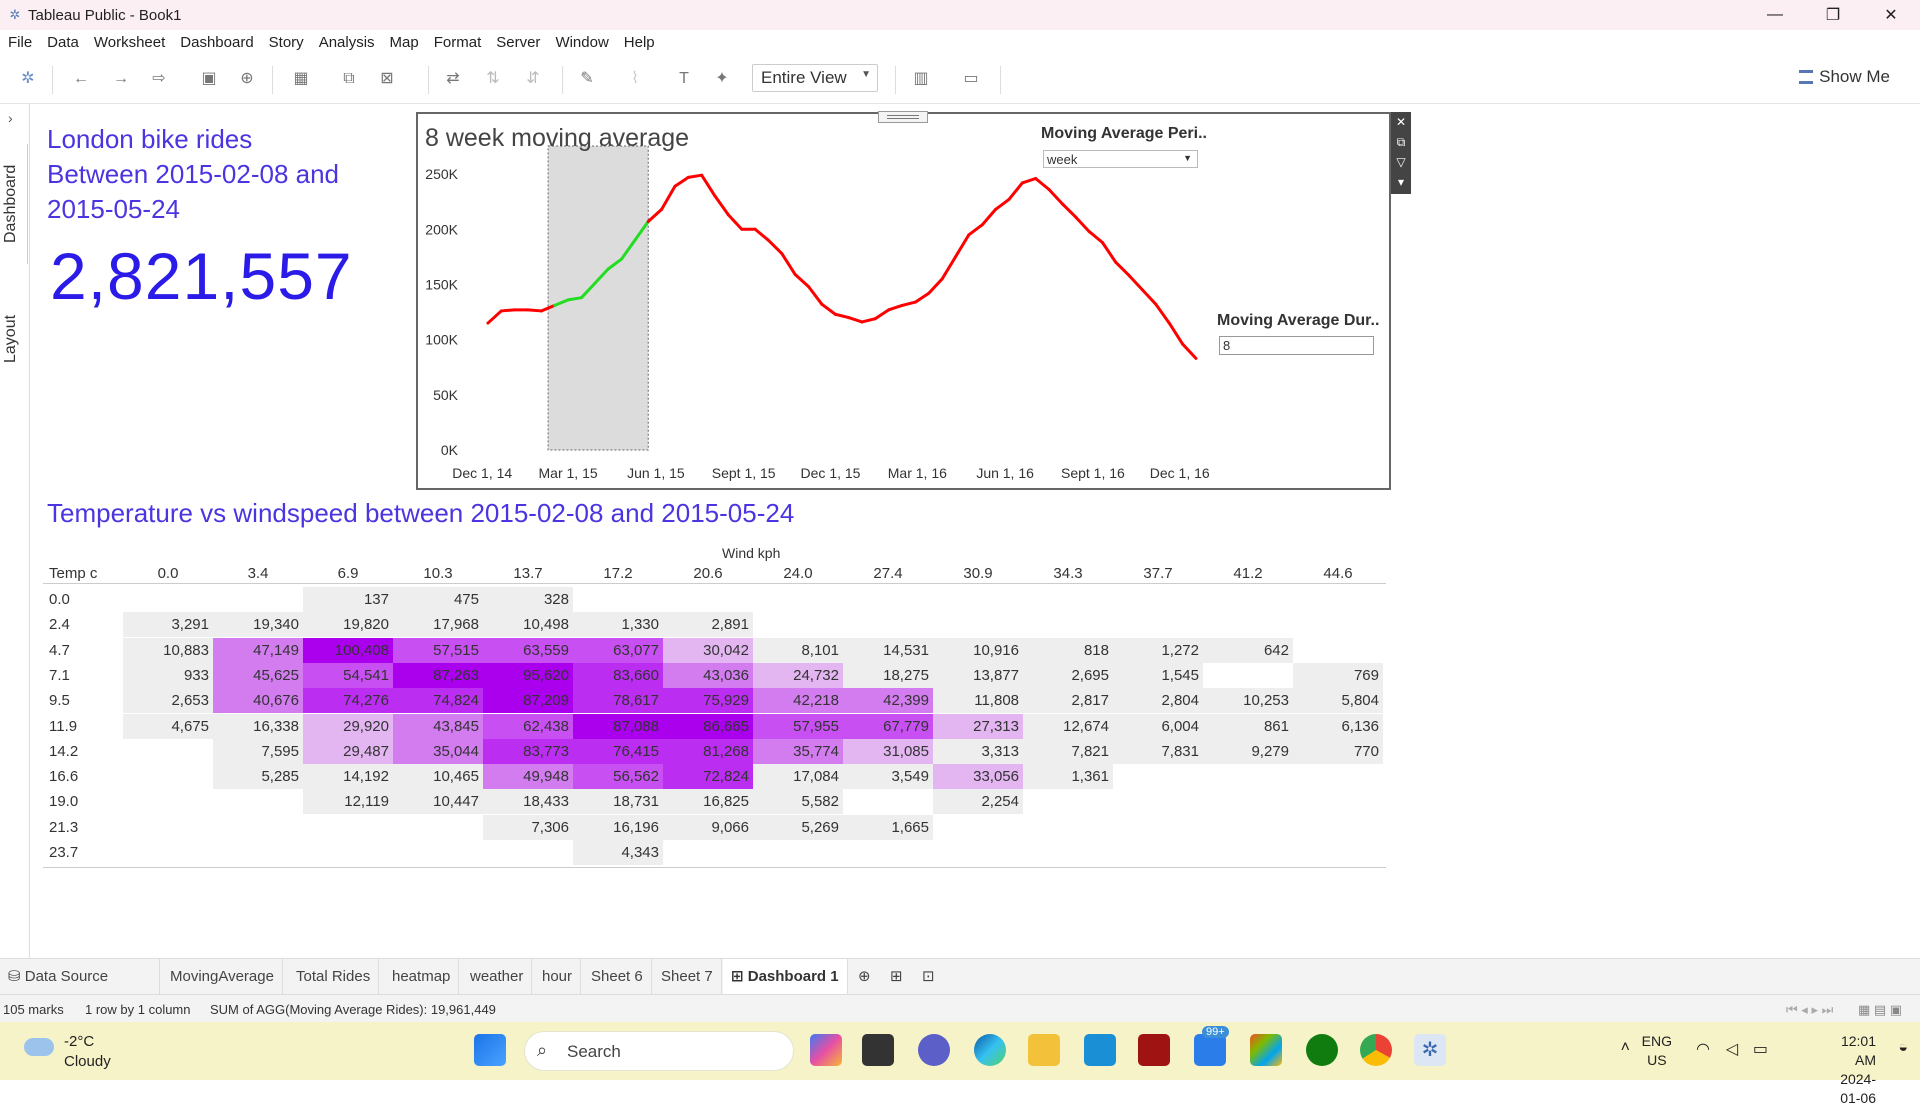 This screenshot has width=1920, height=1108. I want to click on menu-data: Data, so click(62, 42).